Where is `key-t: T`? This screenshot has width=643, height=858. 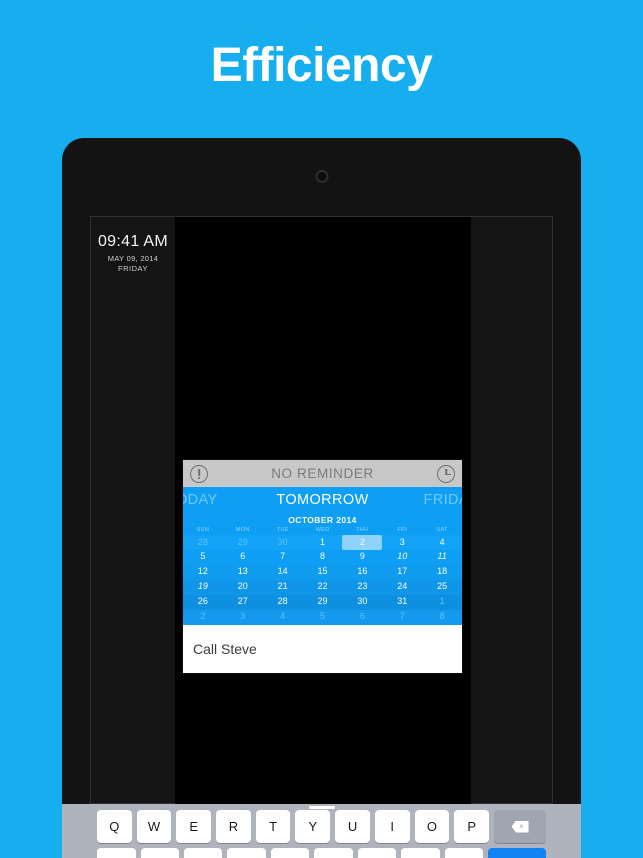 key-t: T is located at coordinates (273, 826).